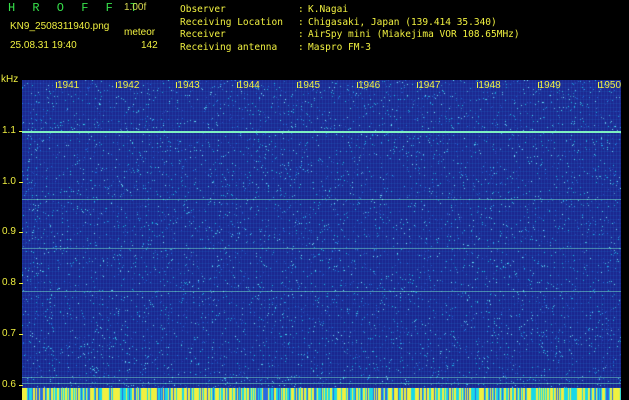  Describe the element at coordinates (9, 232) in the screenshot. I see `frequency-tick-label: 0.9` at that location.